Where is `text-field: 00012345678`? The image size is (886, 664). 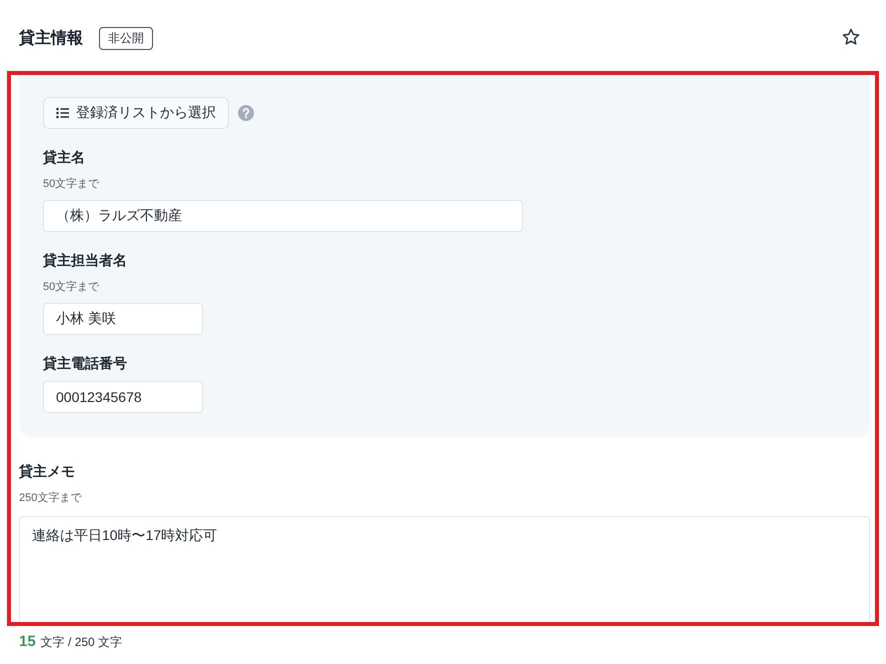
text-field: 00012345678 is located at coordinates (123, 397).